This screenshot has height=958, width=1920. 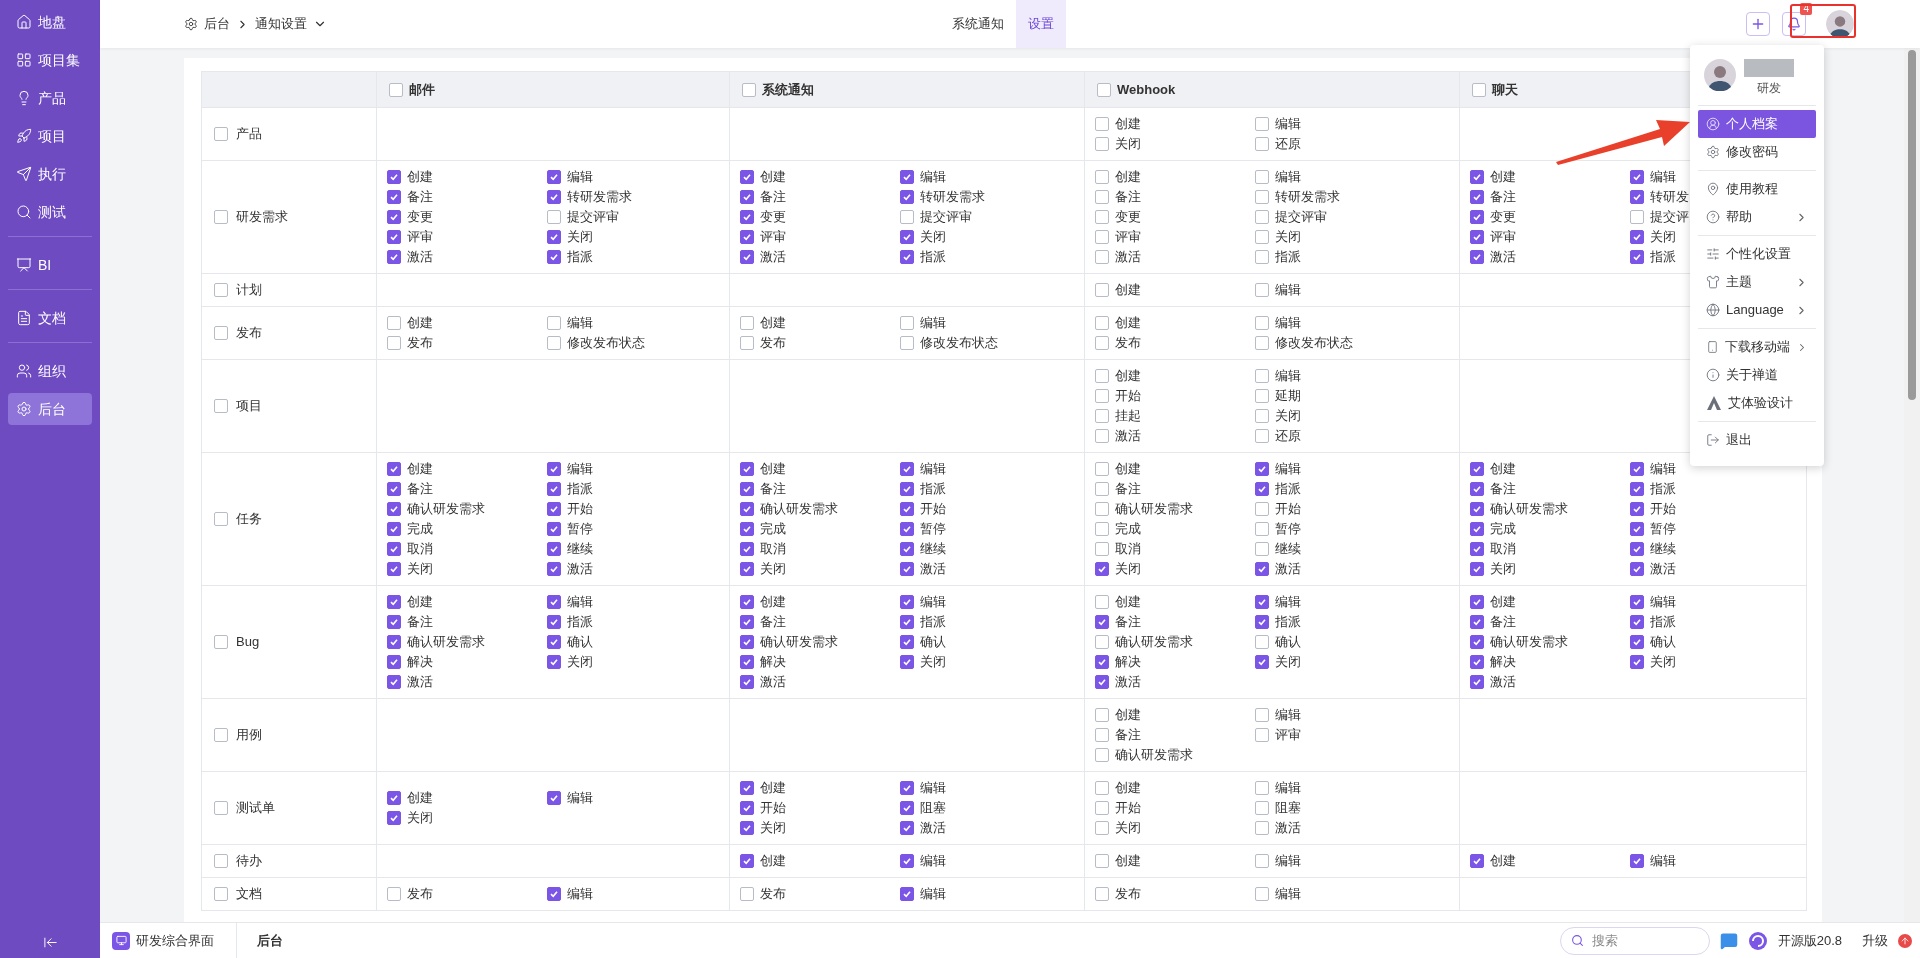 What do you see at coordinates (217, 24) in the screenshot?
I see `breadcrumb-link: 后台` at bounding box center [217, 24].